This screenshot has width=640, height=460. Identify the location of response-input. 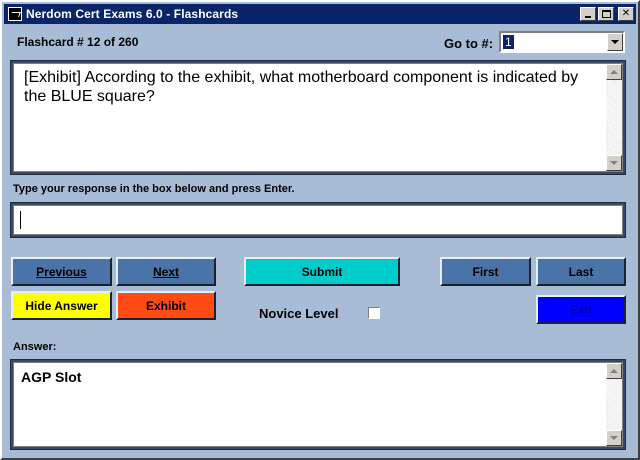
(318, 220).